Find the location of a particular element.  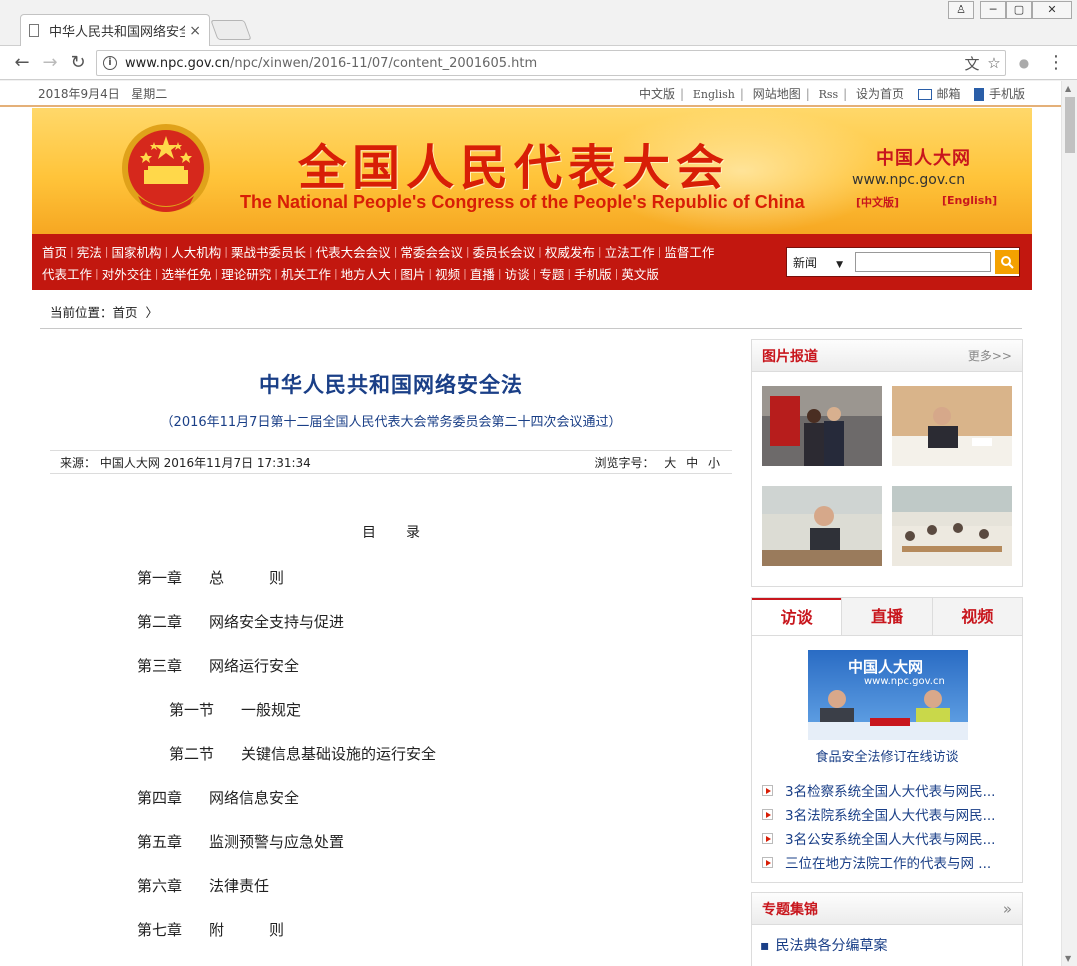

nav-link: 专题 is located at coordinates (551, 273).